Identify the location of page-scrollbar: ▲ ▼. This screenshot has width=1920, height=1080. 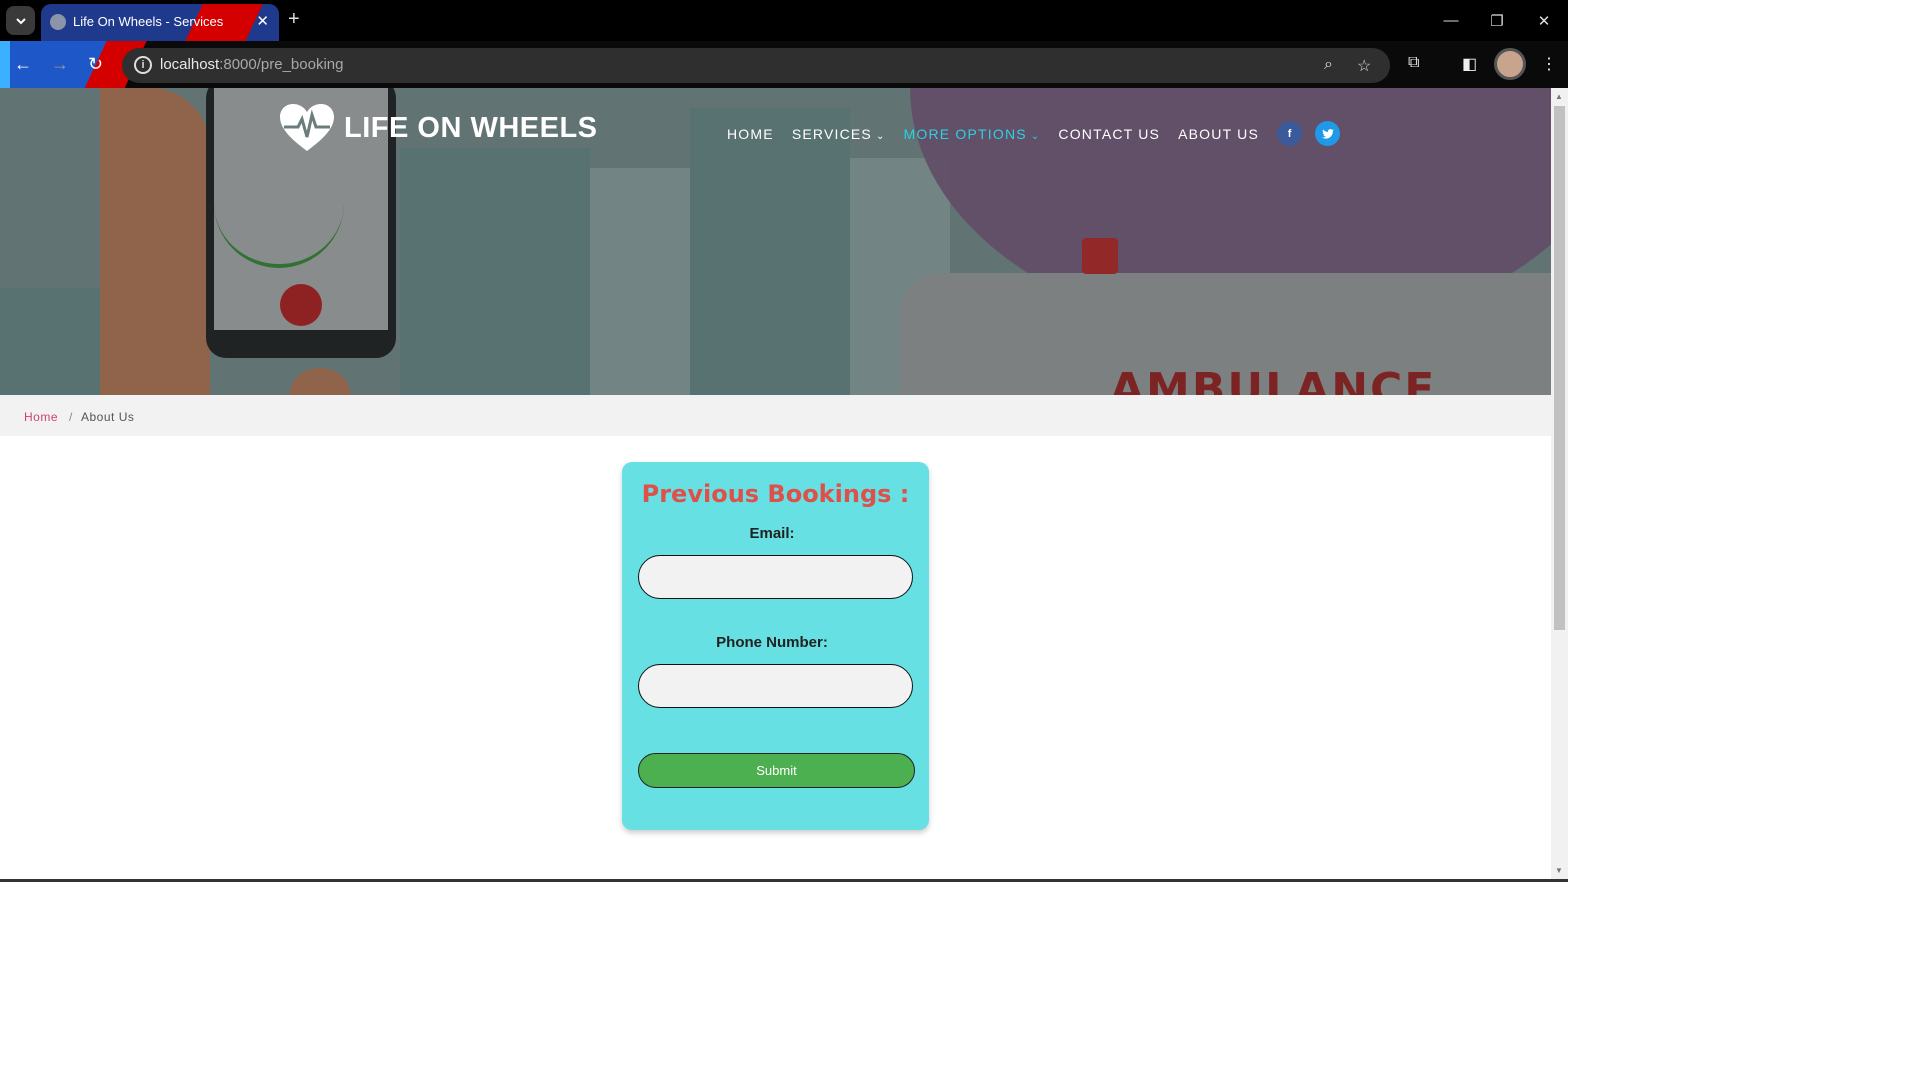
(1559, 485).